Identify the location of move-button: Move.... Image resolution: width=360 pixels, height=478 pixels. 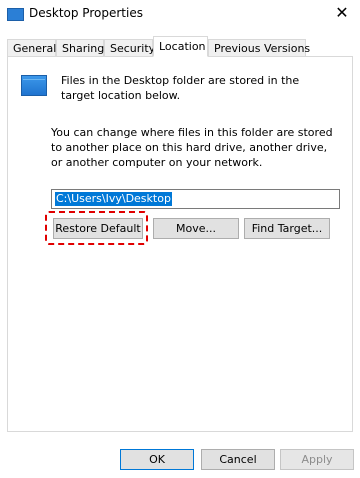
(196, 228).